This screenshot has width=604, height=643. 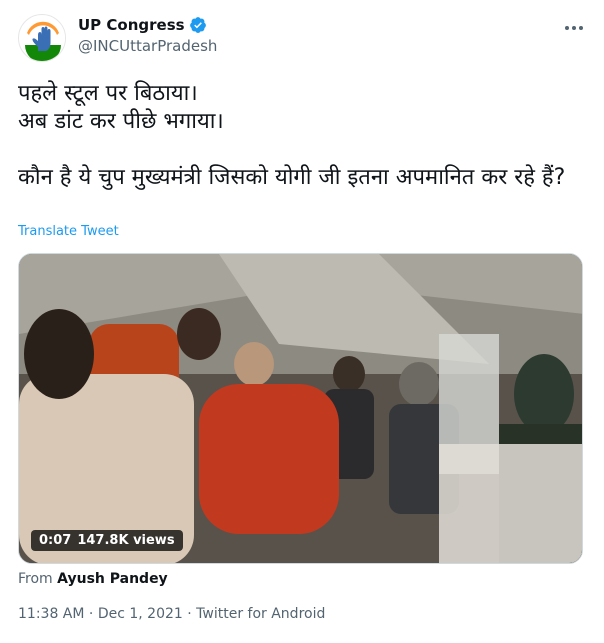 What do you see at coordinates (121, 121) in the screenshot?
I see `tweet-line: अब डांट कर पीछे भगाया।` at bounding box center [121, 121].